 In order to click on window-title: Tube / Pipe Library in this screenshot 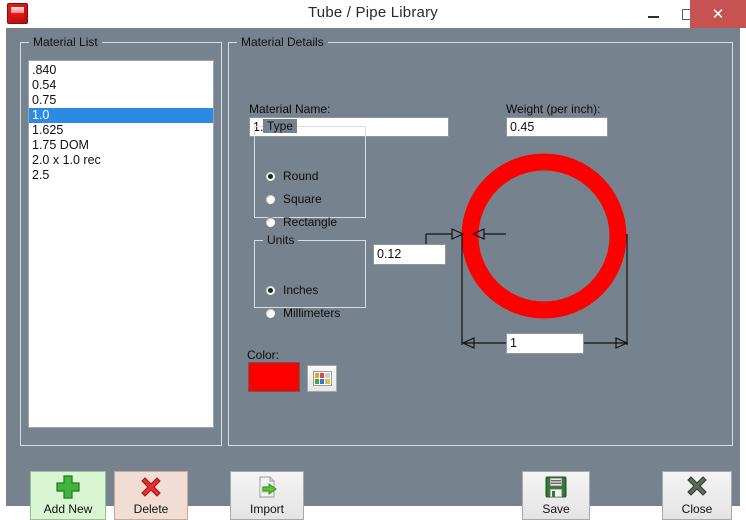, I will do `click(373, 12)`.